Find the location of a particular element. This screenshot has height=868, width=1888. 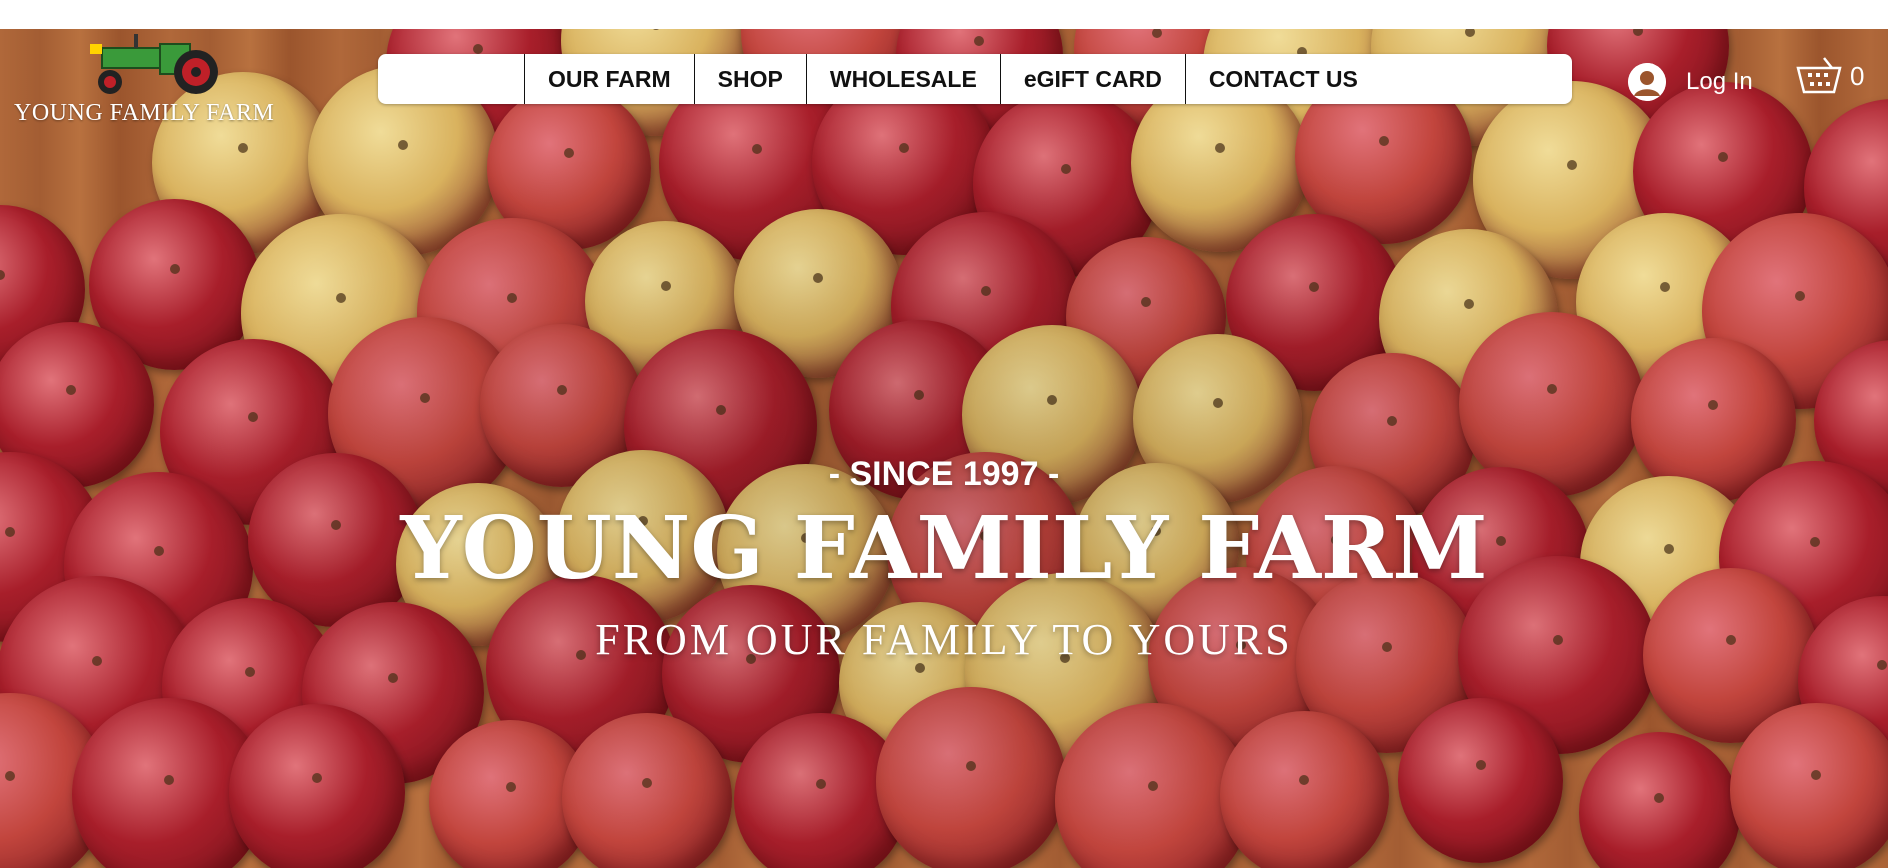

hero-subtitle: FROM OUR FAMILY TO YOURS is located at coordinates (944, 639).